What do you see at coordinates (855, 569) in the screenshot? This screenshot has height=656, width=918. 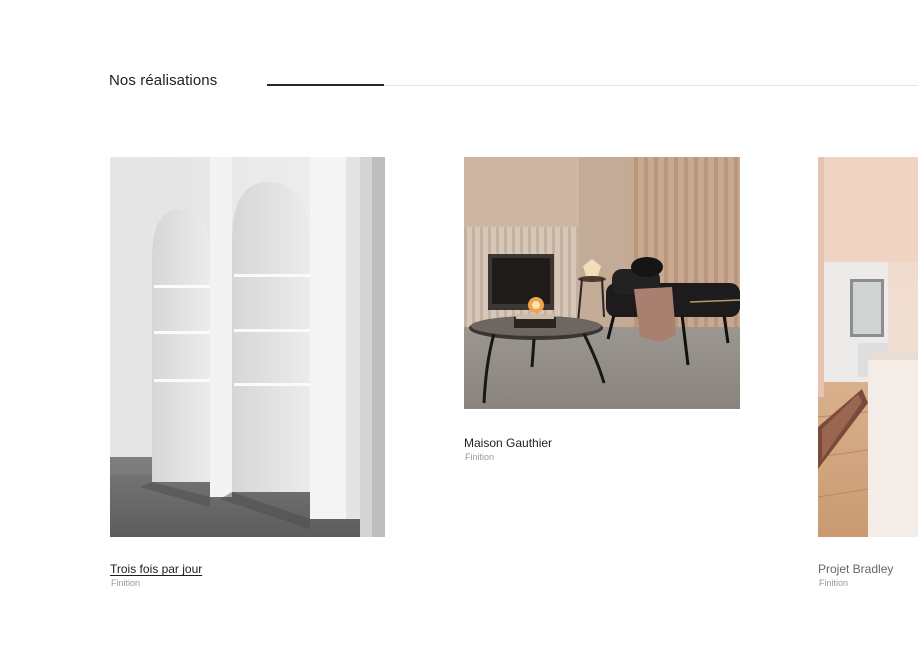 I see `project-title: Projet Bradley` at bounding box center [855, 569].